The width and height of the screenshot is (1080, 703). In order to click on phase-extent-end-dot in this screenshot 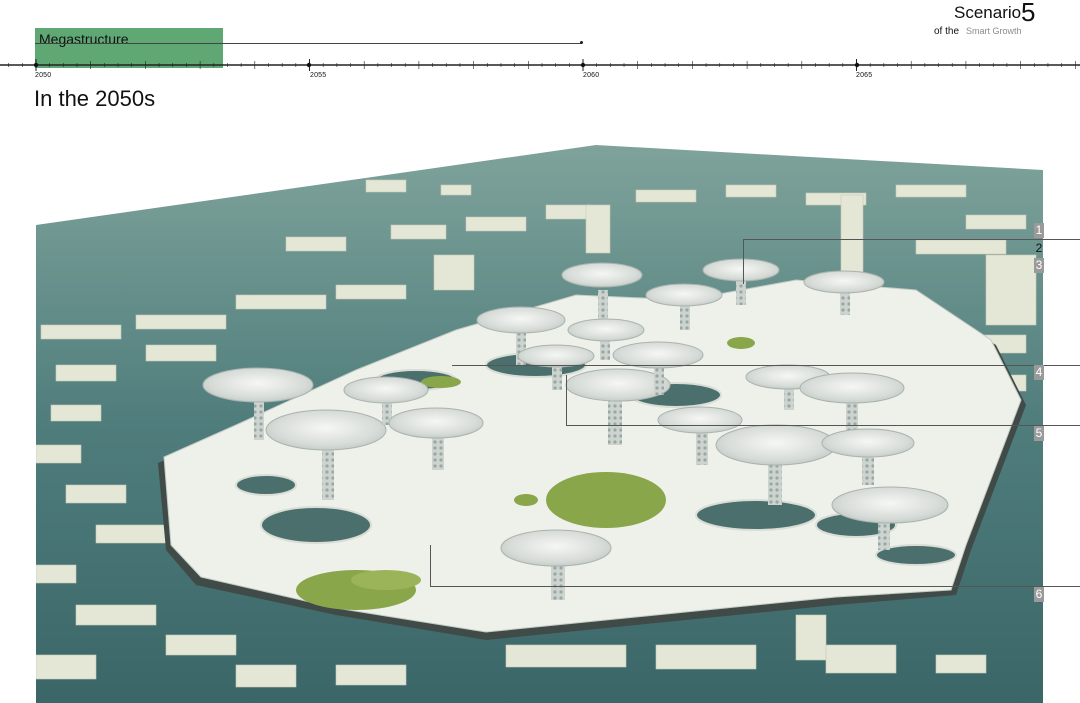, I will do `click(581, 42)`.